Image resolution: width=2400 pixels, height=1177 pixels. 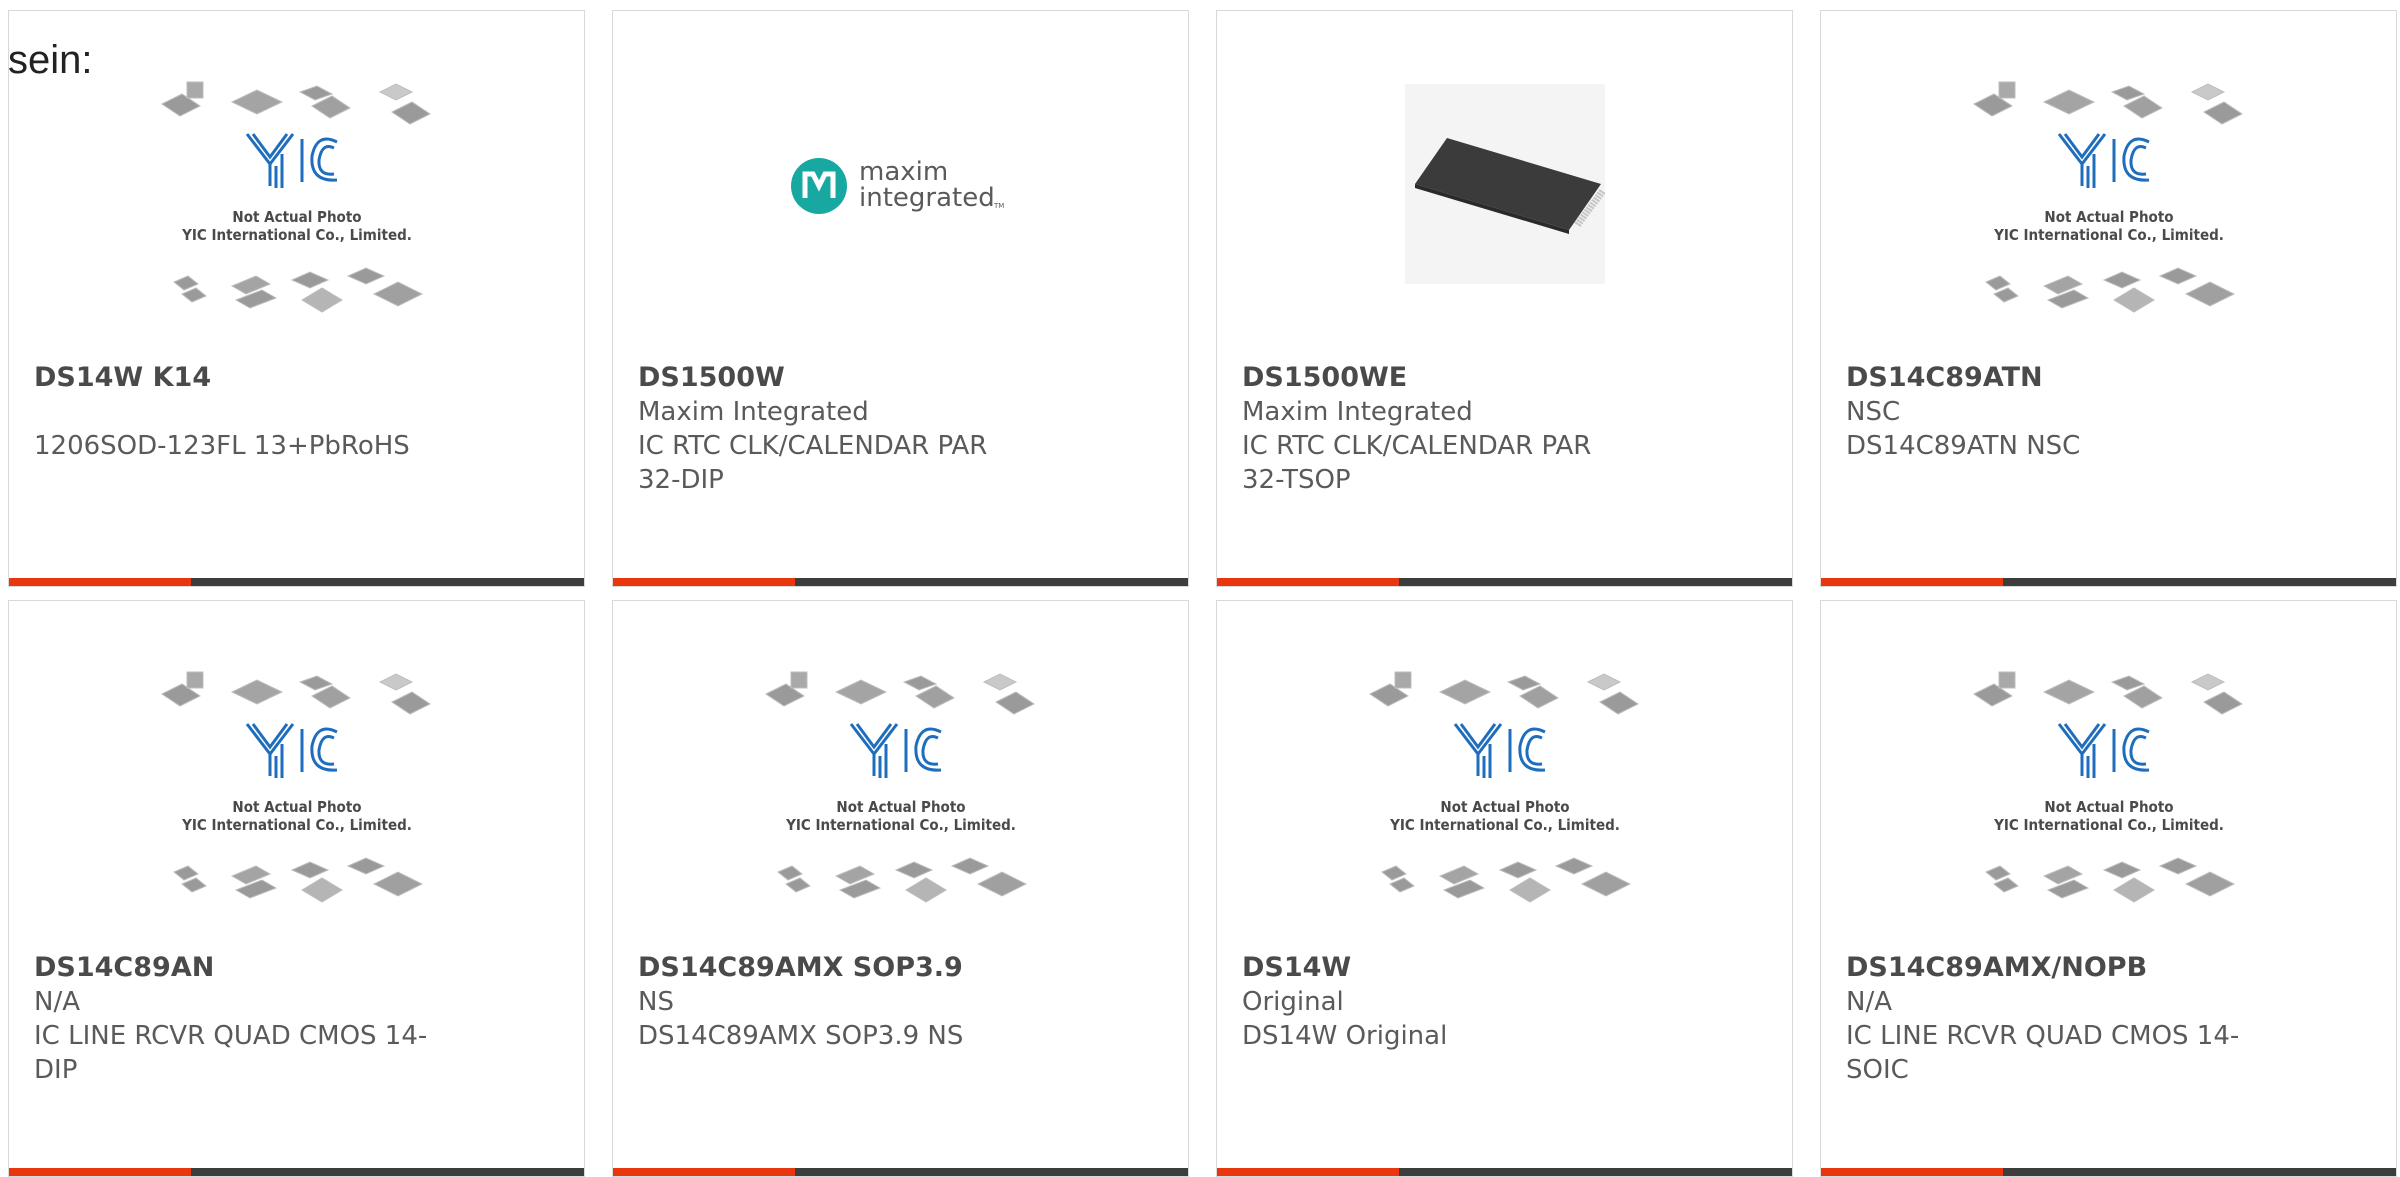 What do you see at coordinates (656, 1002) in the screenshot?
I see `product-manufacturer: NS` at bounding box center [656, 1002].